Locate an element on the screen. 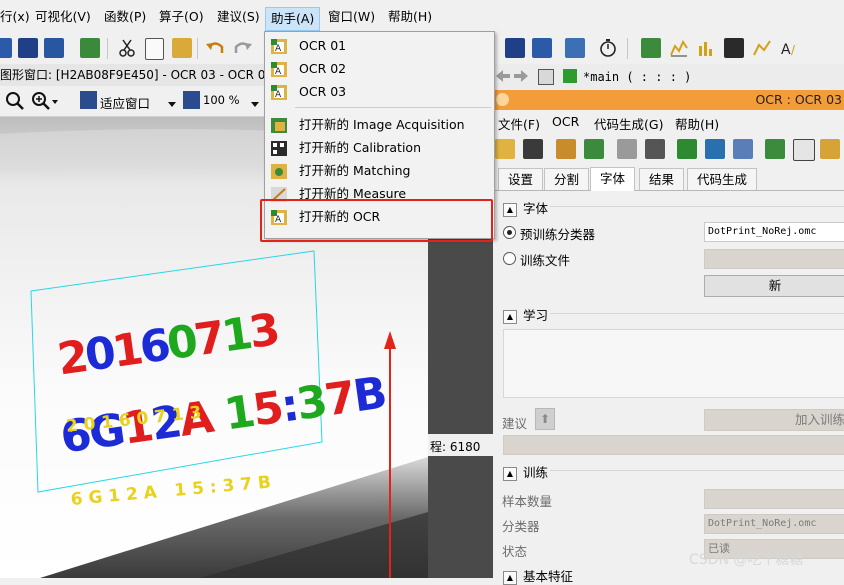  document-icon is located at coordinates (804, 150).